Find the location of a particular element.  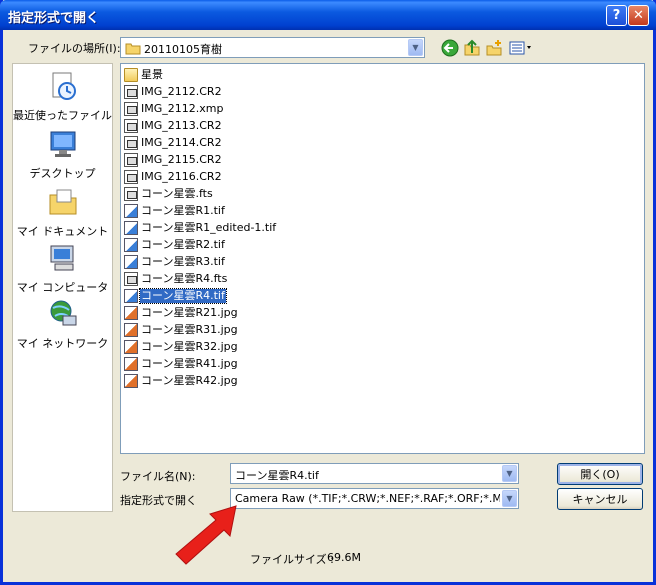

file-size-label: ファイルサイズ : is located at coordinates (292, 559).